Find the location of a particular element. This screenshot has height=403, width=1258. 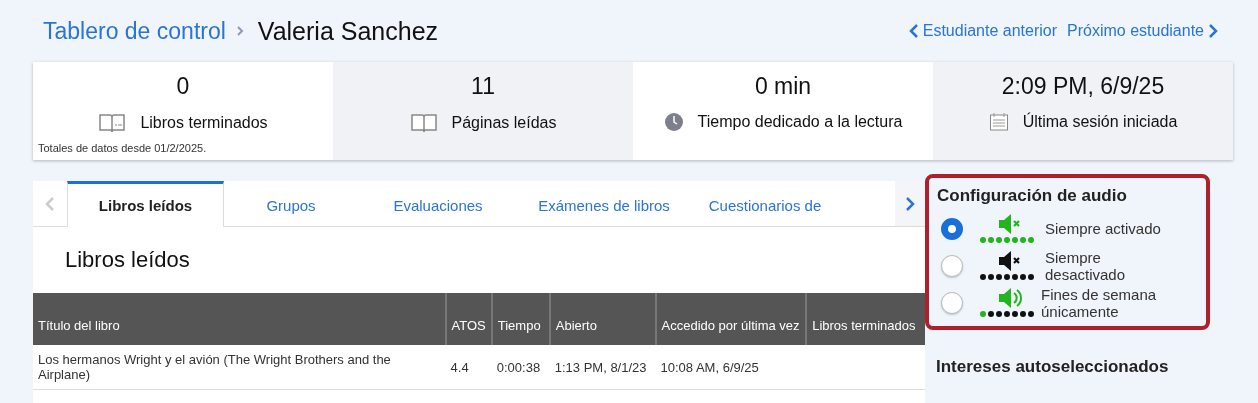

stat-value: 11 is located at coordinates (483, 86).